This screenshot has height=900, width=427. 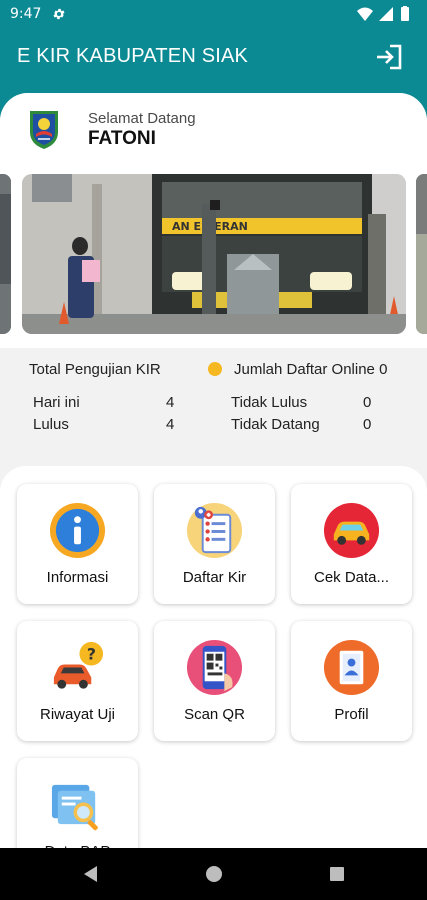 What do you see at coordinates (77, 577) in the screenshot?
I see `menu-label: Informasi` at bounding box center [77, 577].